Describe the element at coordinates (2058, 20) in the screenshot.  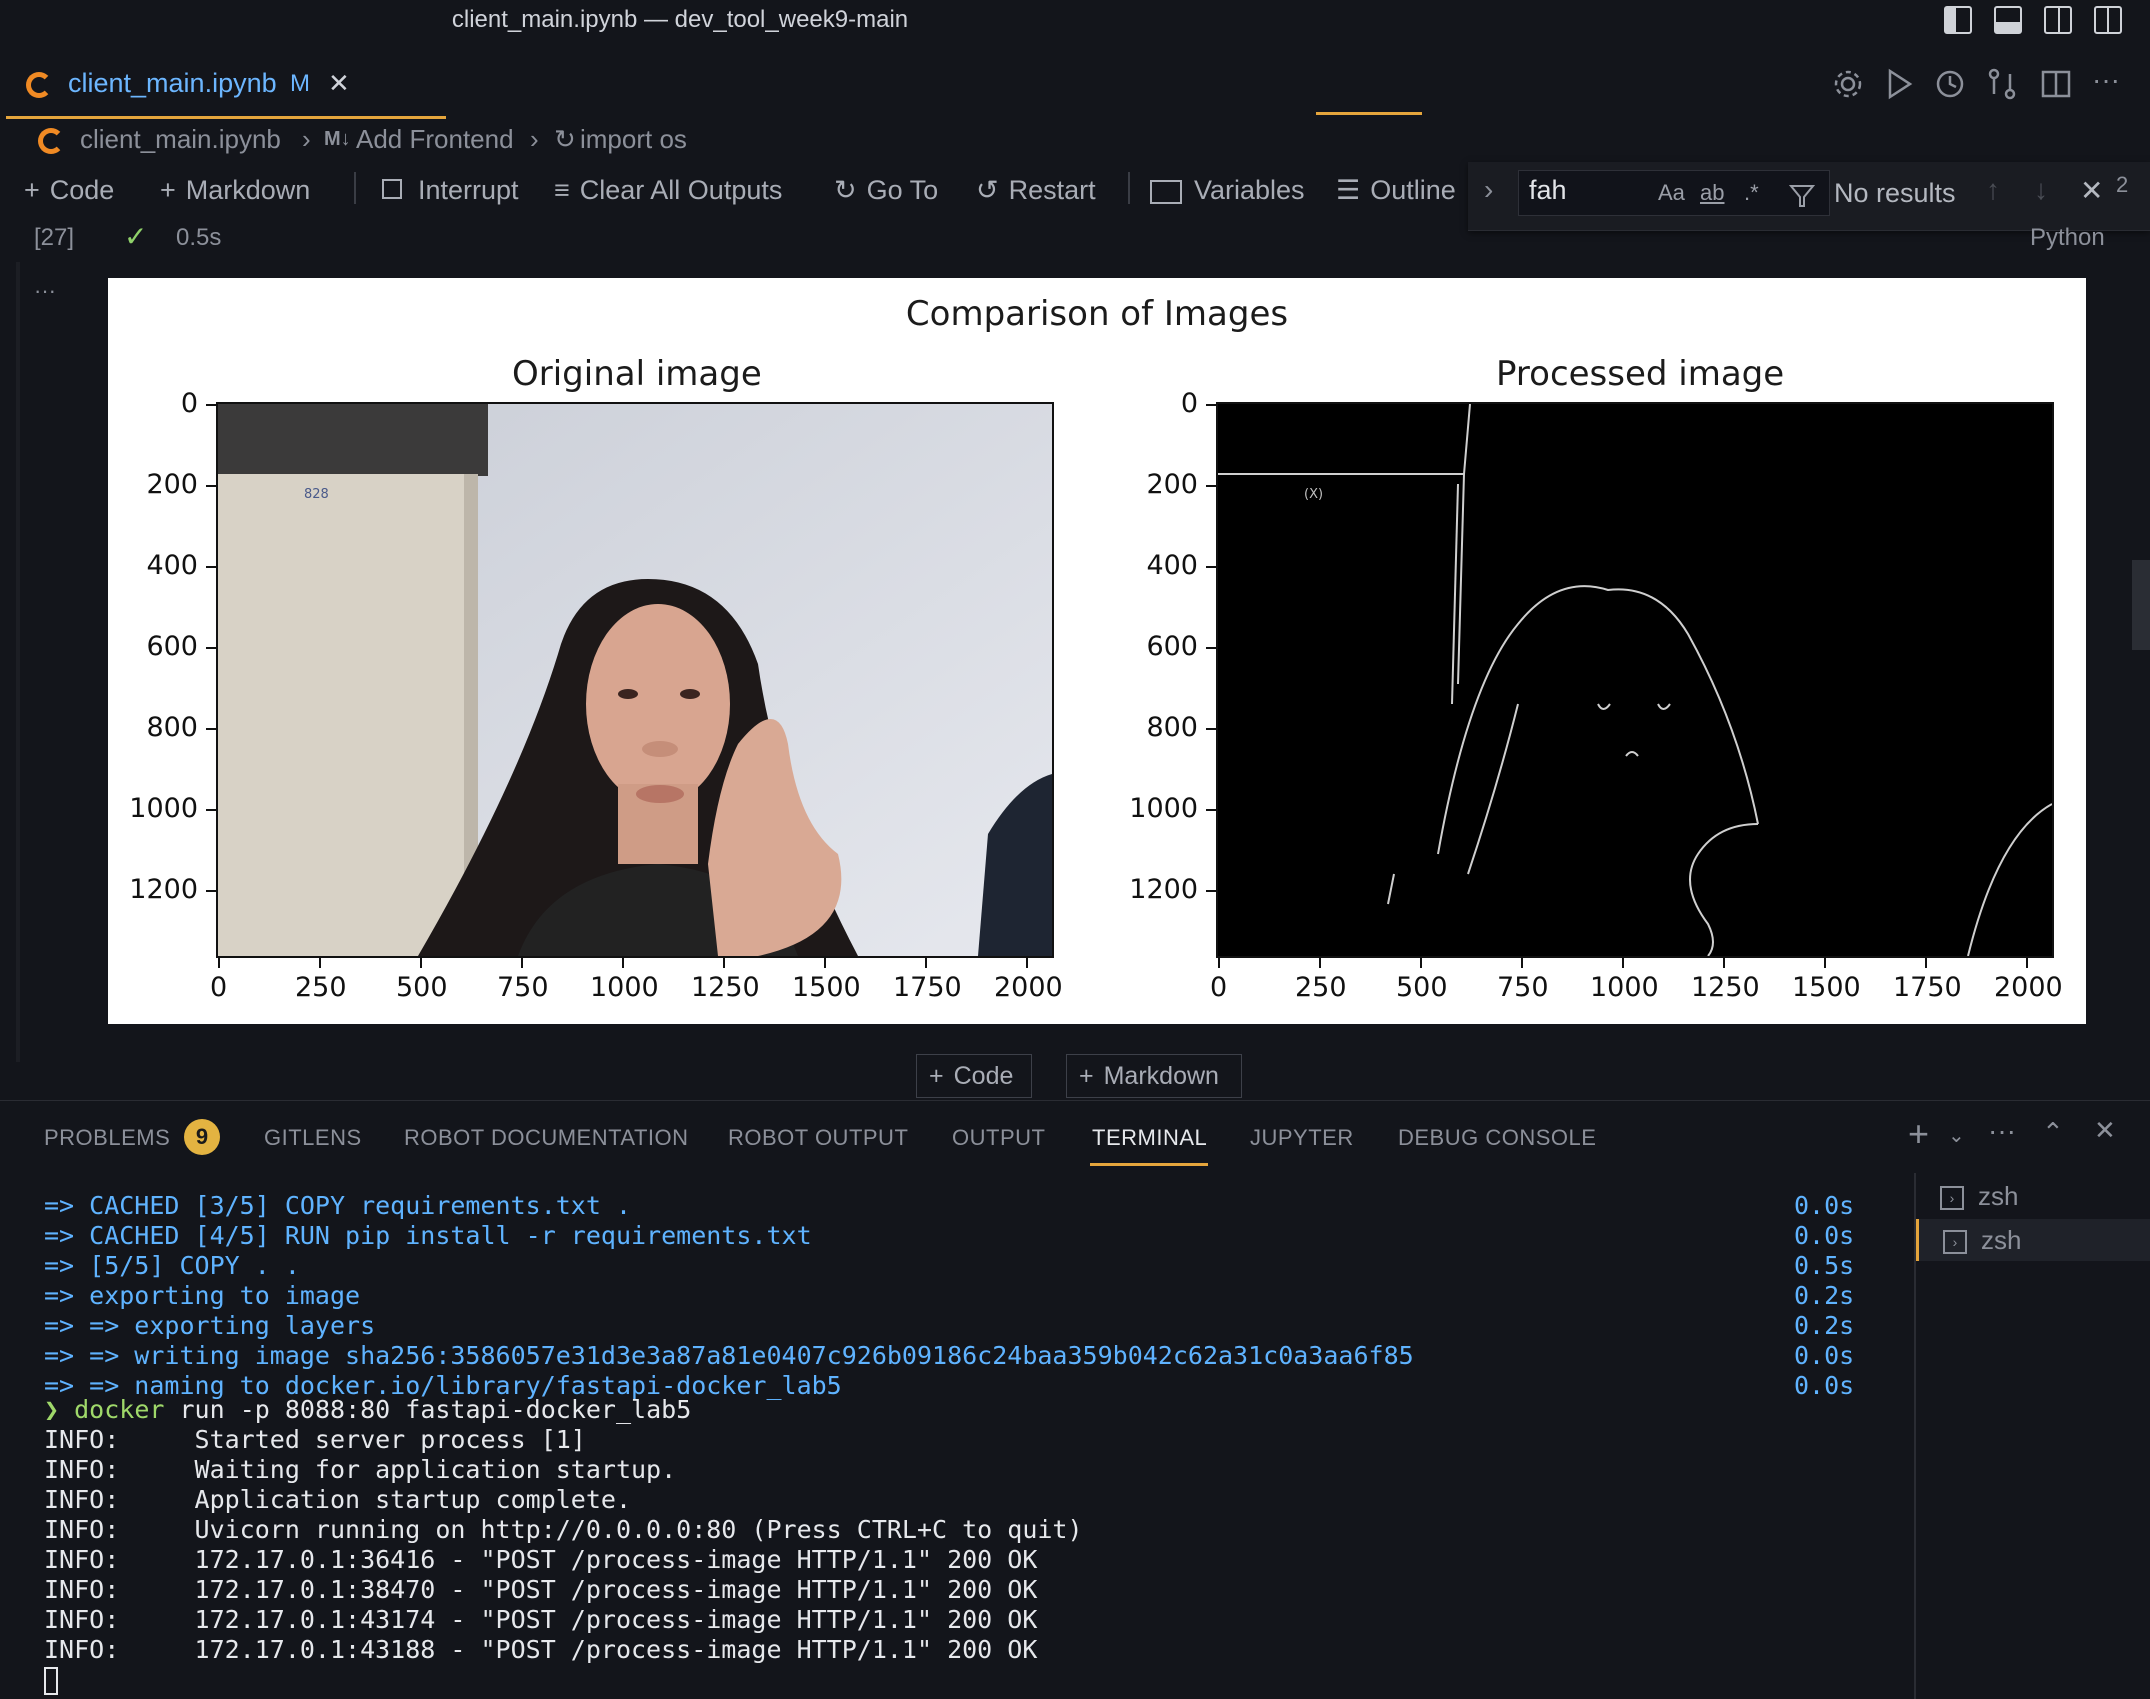
I see `toggle-secondary-sidebar-icon` at that location.